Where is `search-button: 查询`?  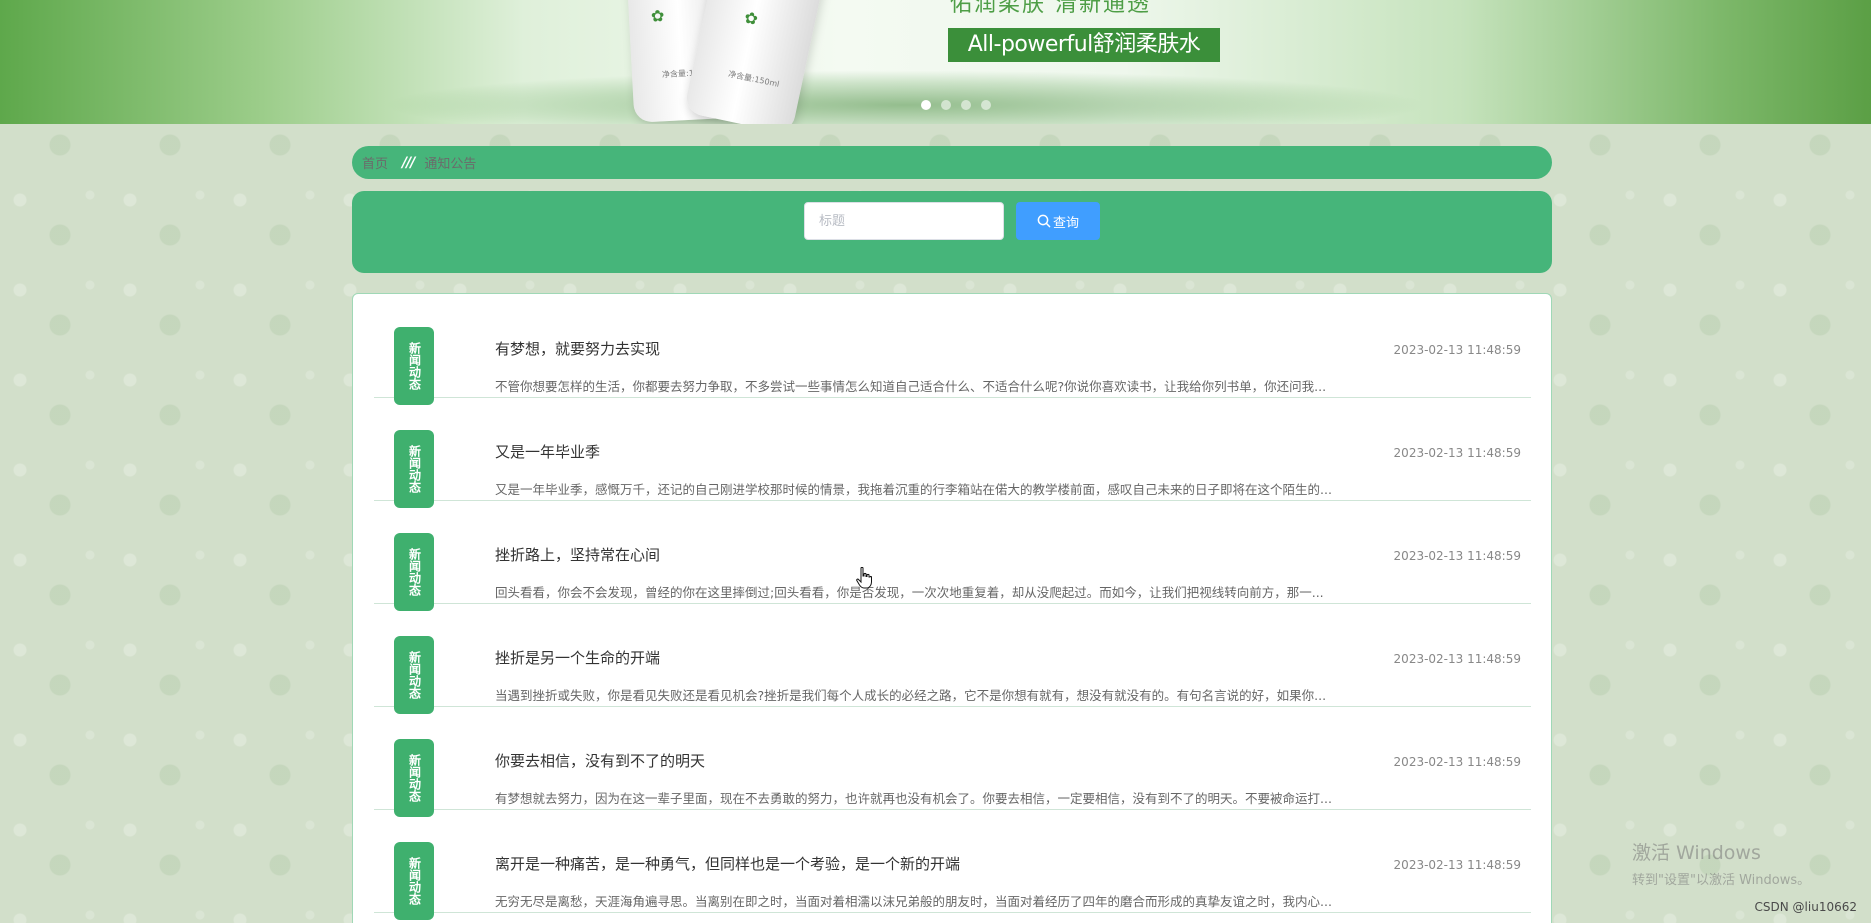 search-button: 查询 is located at coordinates (1058, 221).